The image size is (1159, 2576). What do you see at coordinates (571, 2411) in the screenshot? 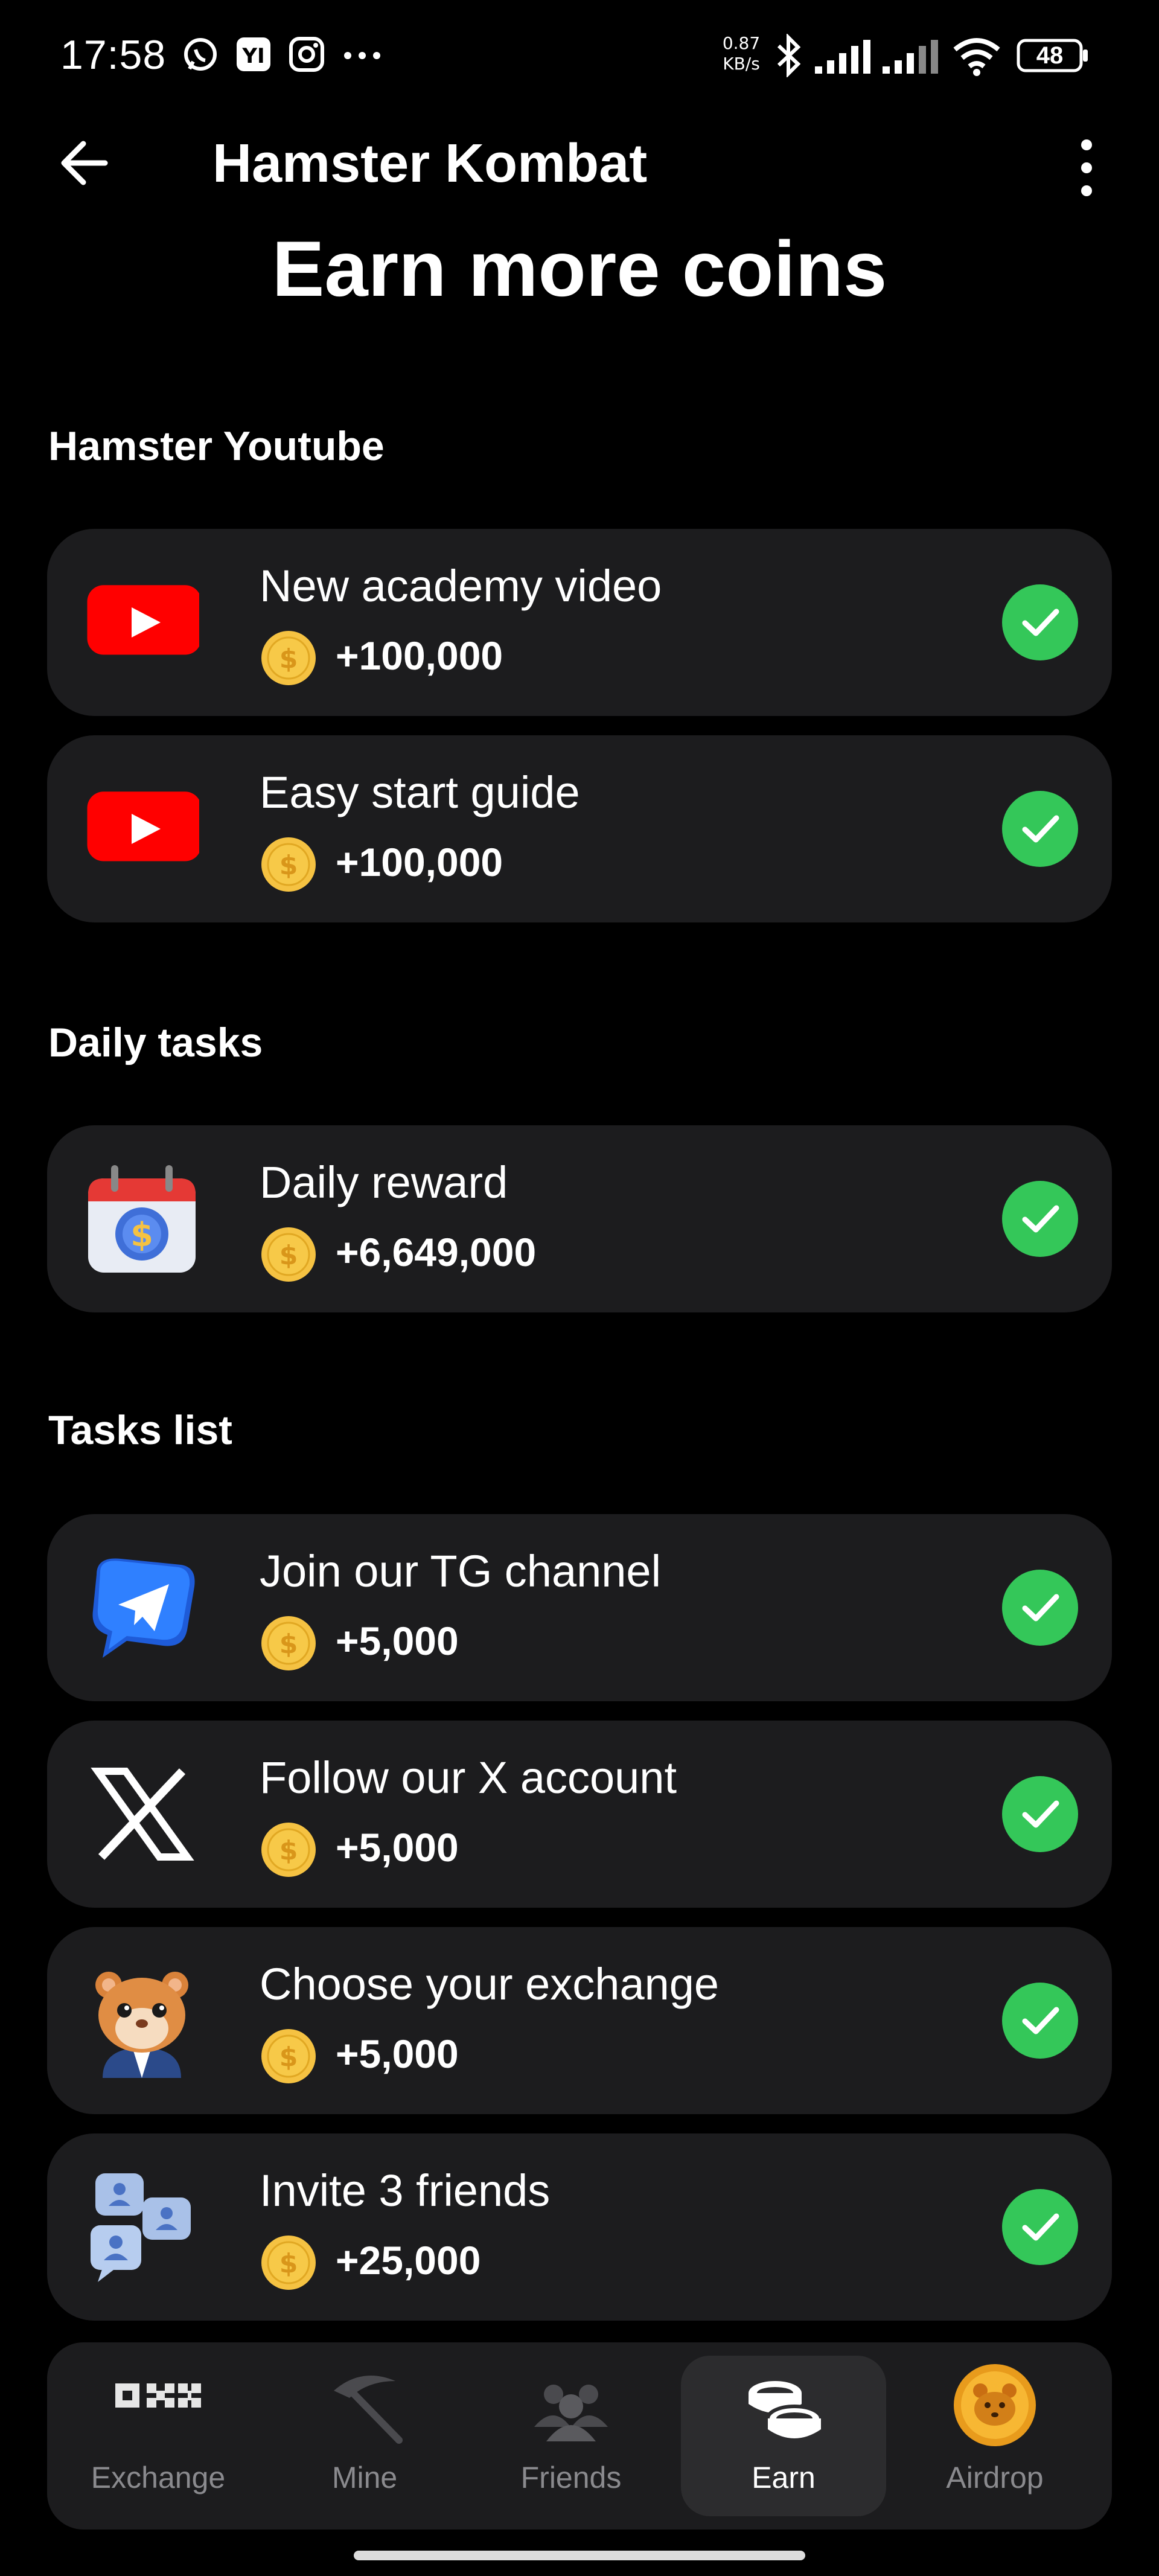
I see `friends-icon` at bounding box center [571, 2411].